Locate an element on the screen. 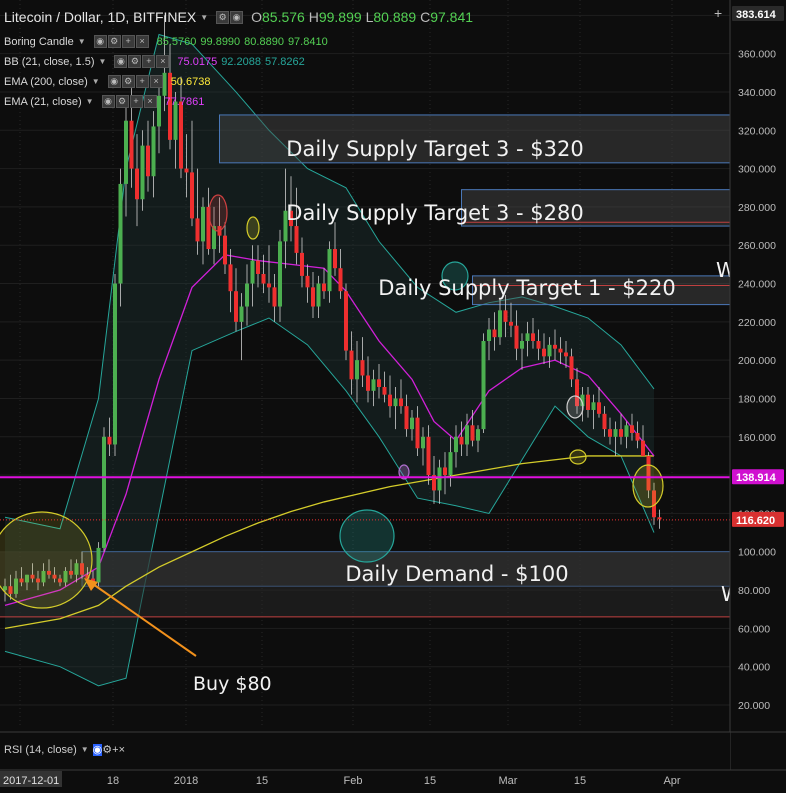  open-value: 85.576 is located at coordinates (283, 17).